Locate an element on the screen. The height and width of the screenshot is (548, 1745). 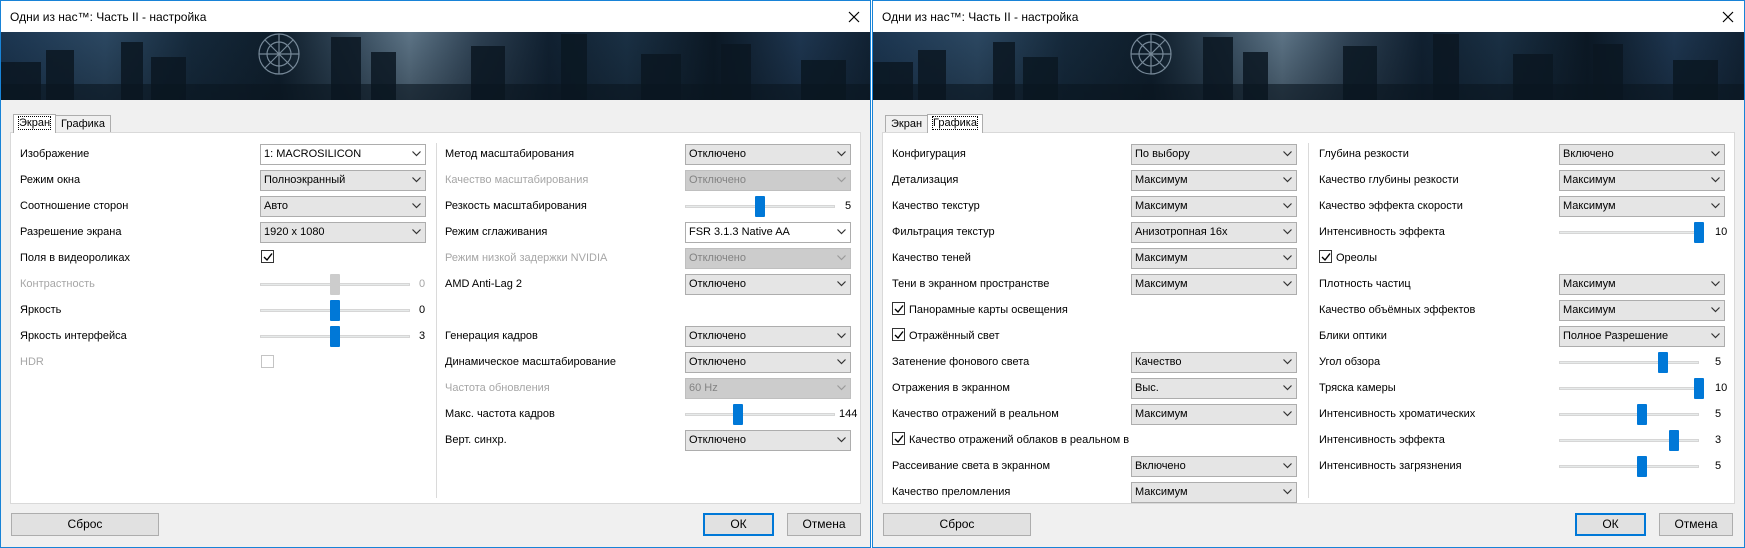
shadow-quality-select: Максимум is located at coordinates (1214, 258).